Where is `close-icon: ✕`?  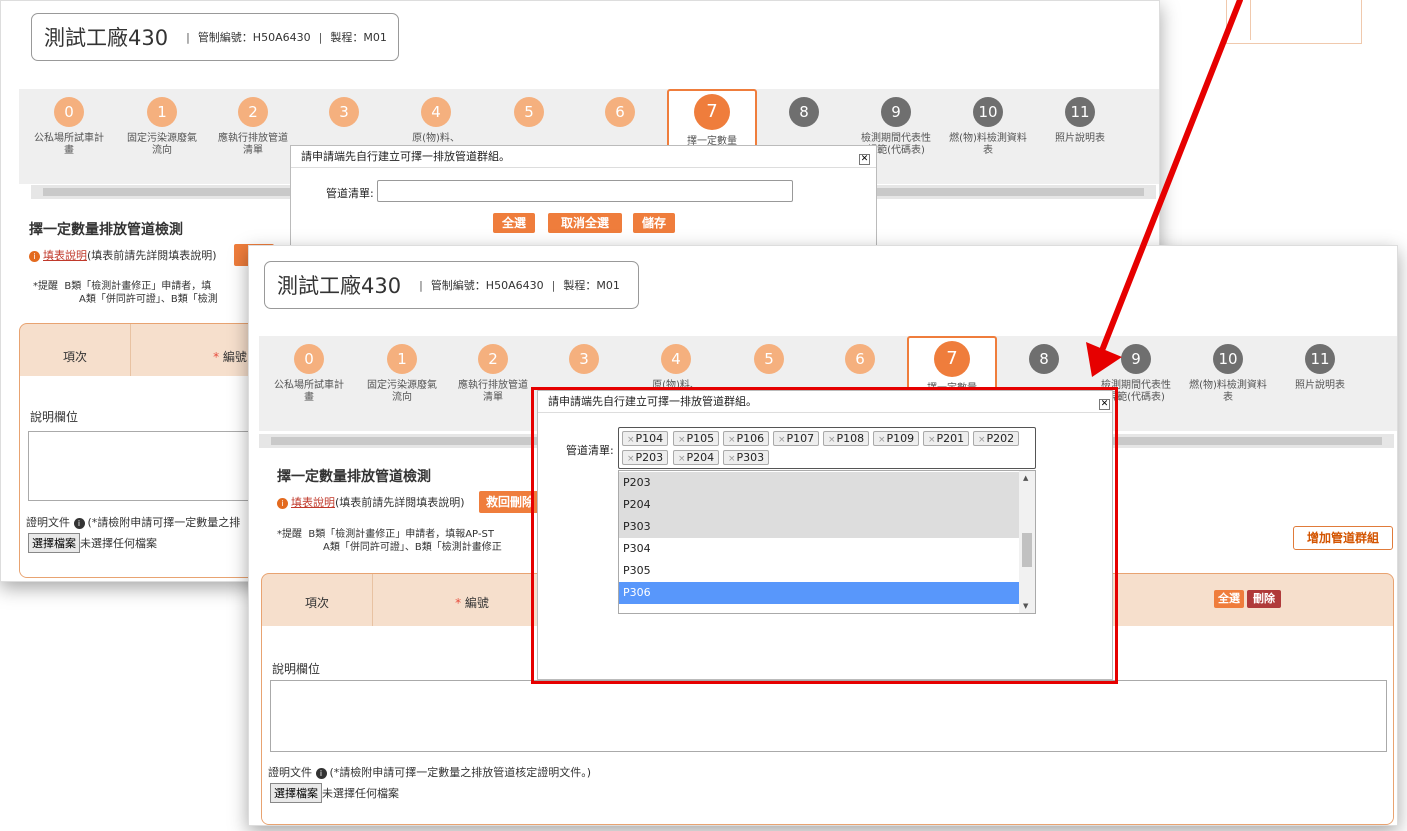 close-icon: ✕ is located at coordinates (864, 159).